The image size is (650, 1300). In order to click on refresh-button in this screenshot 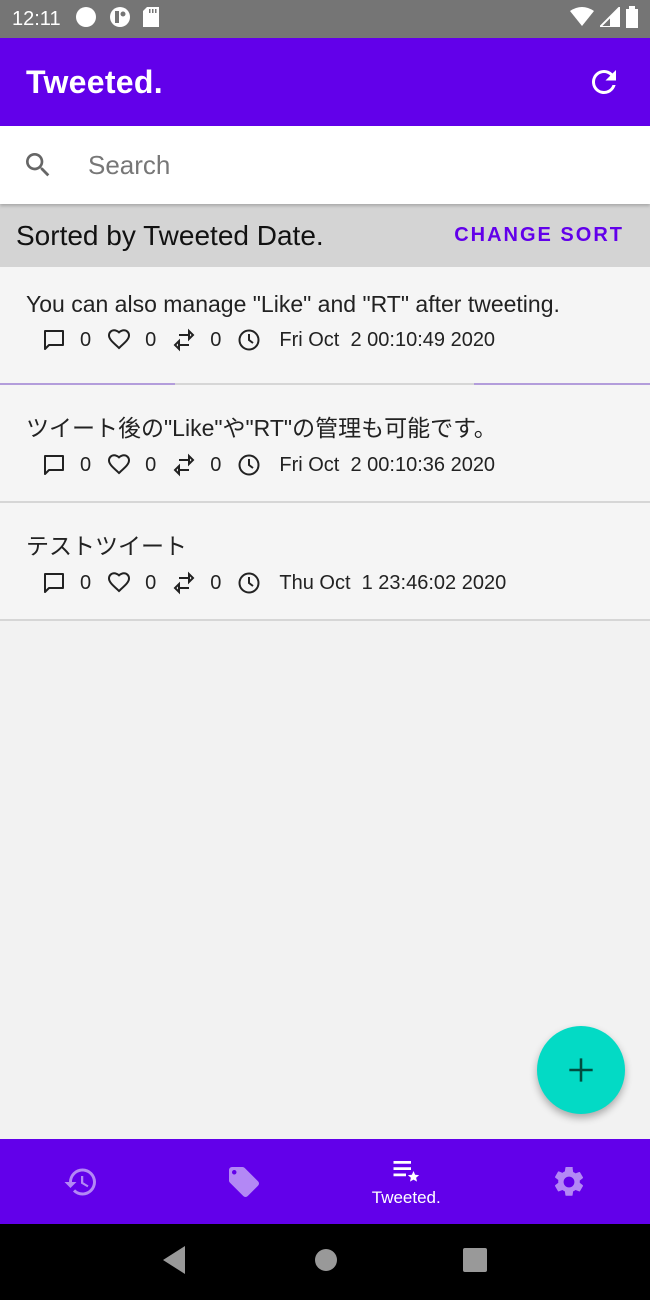, I will do `click(604, 82)`.